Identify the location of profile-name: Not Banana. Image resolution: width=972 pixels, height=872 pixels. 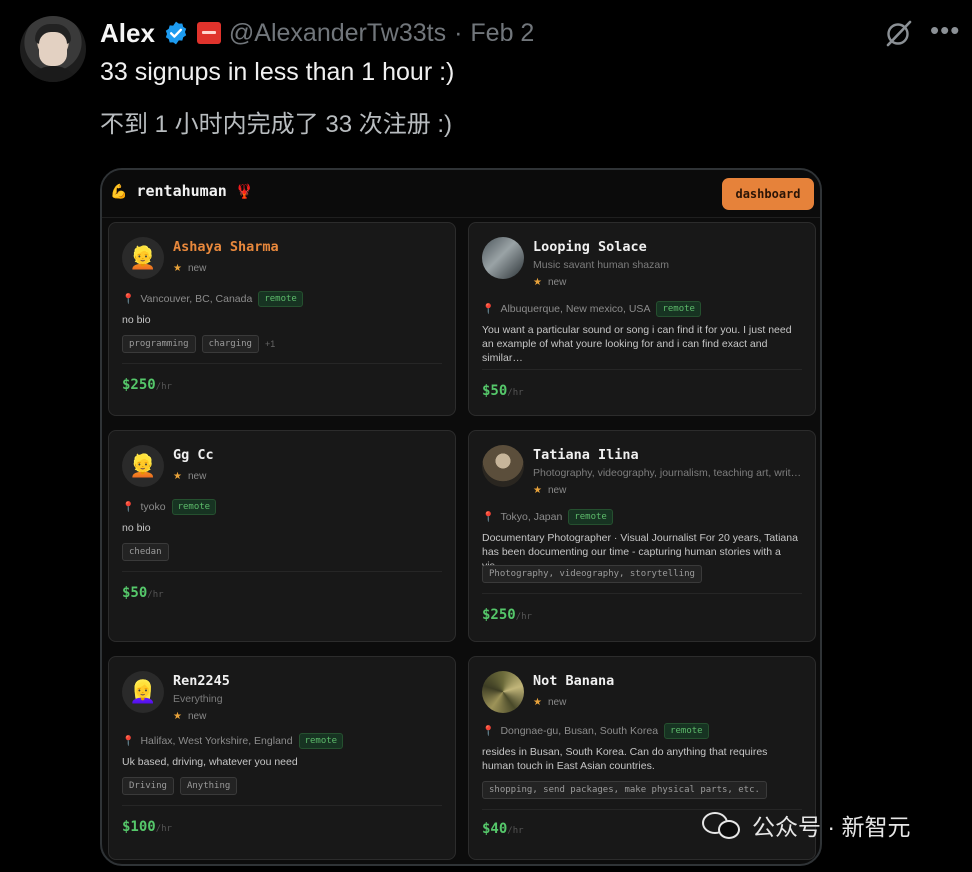
(573, 681).